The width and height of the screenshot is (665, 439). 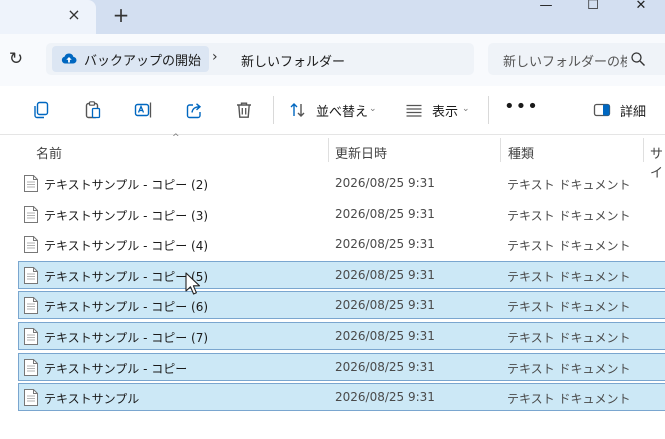 What do you see at coordinates (521, 106) in the screenshot?
I see `more-options-icon: •••` at bounding box center [521, 106].